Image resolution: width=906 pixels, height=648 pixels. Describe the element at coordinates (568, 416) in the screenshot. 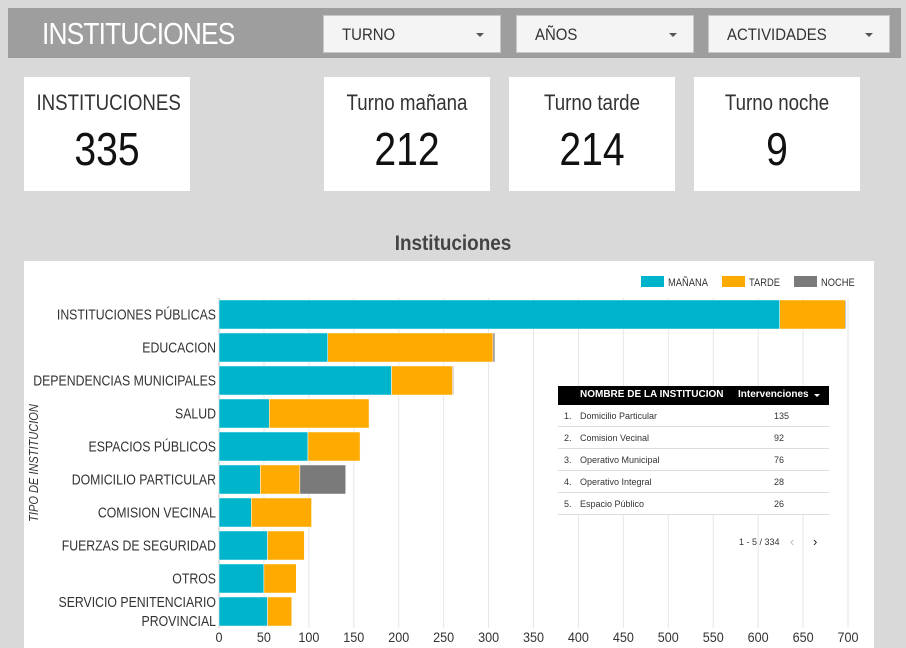

I see `row-index: 1.` at that location.